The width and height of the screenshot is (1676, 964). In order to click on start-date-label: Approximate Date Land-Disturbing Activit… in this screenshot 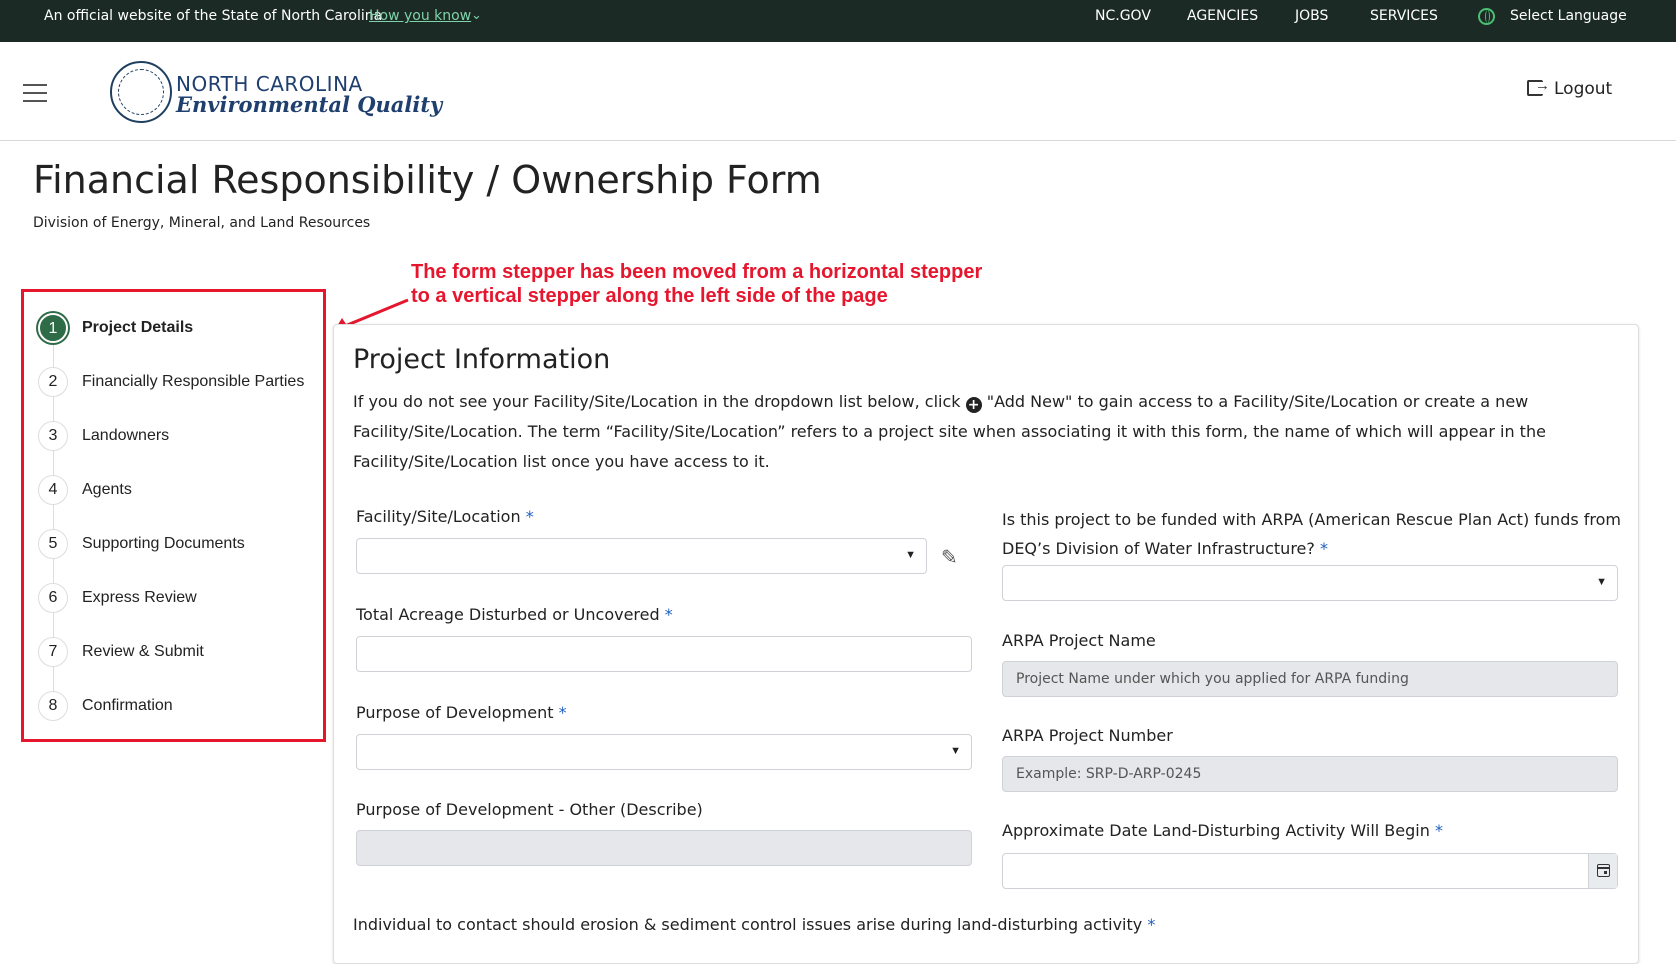, I will do `click(1222, 830)`.